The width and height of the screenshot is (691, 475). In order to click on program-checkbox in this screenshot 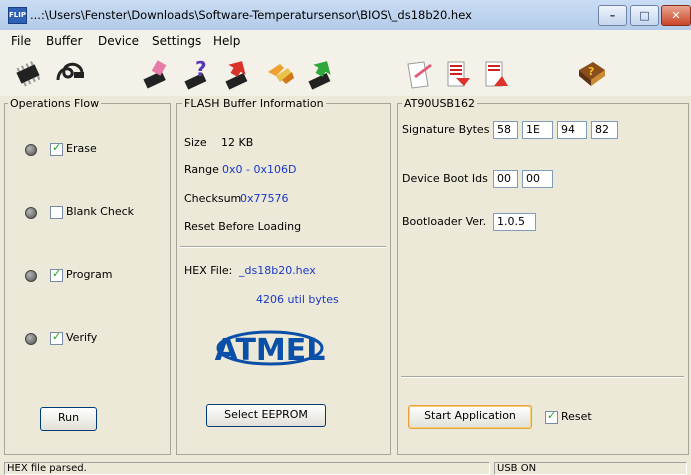, I will do `click(56, 274)`.